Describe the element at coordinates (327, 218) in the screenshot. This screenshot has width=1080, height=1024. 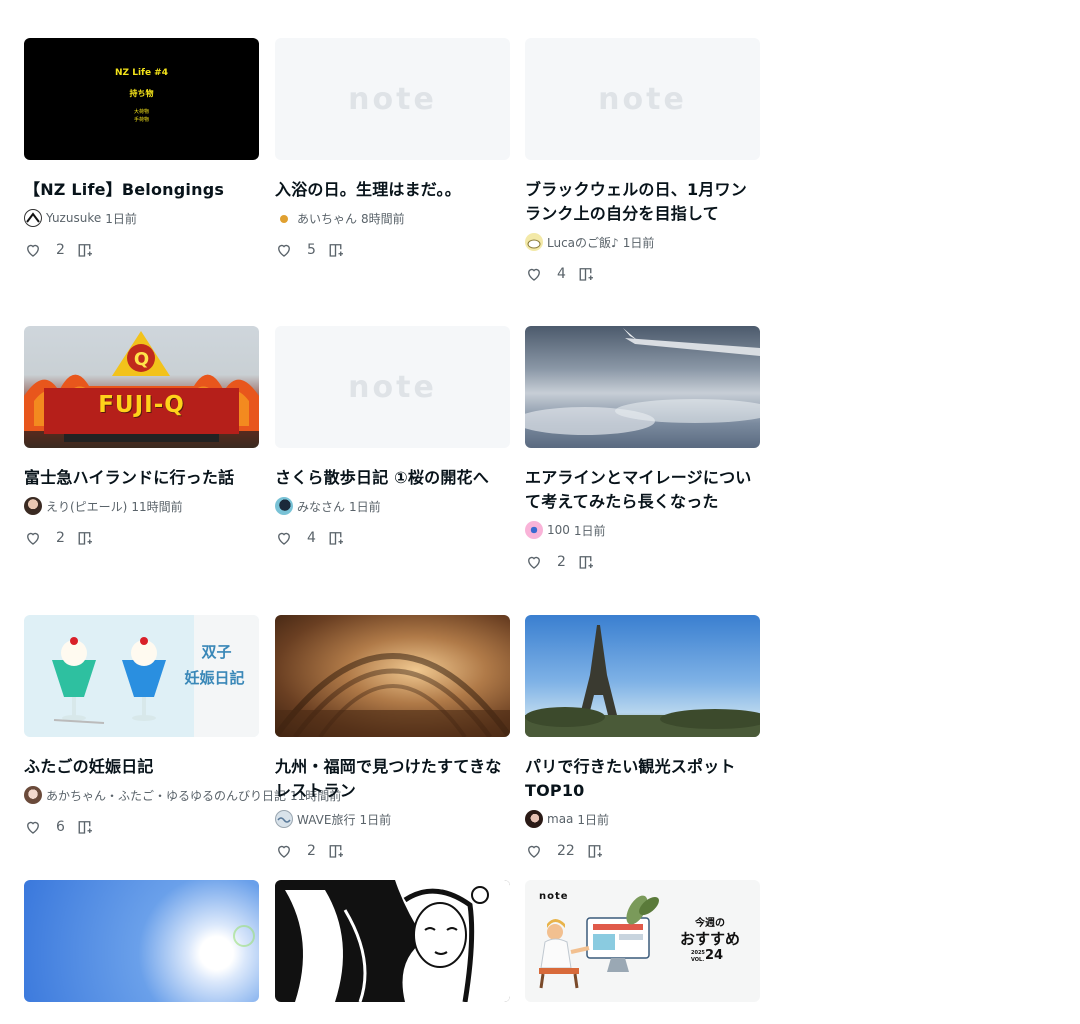
I see `author-name: あいちゃん` at that location.